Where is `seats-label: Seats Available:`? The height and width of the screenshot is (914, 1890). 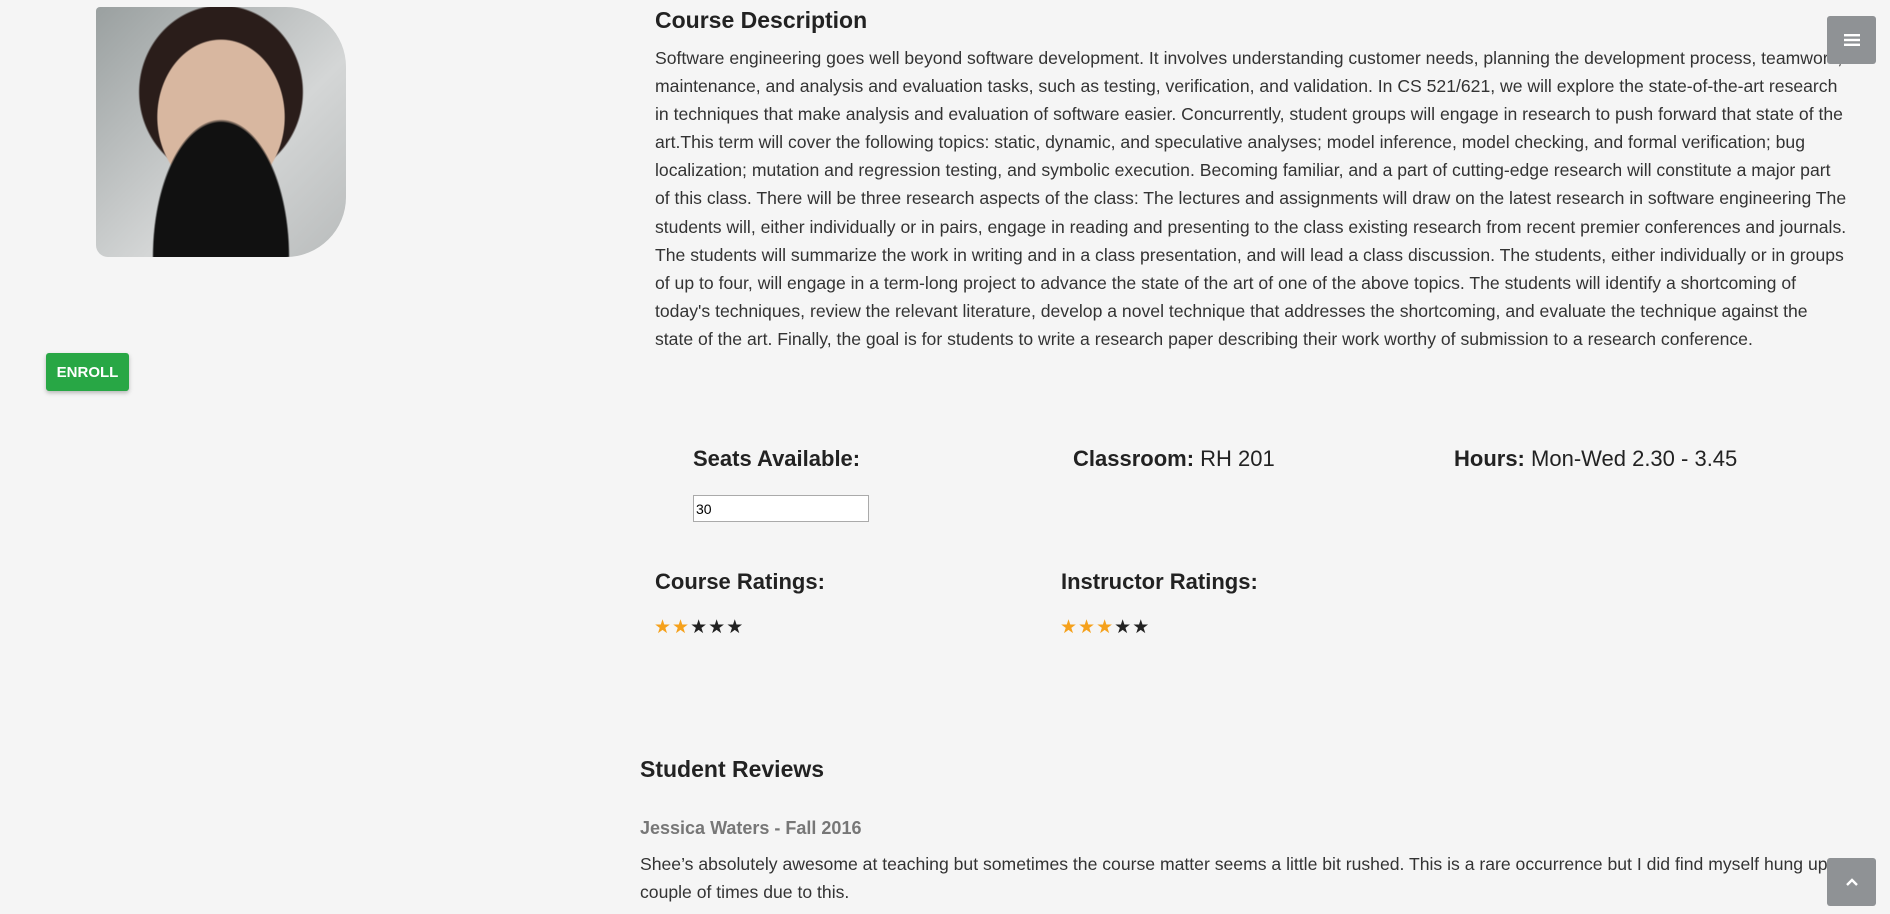
seats-label: Seats Available: is located at coordinates (777, 458).